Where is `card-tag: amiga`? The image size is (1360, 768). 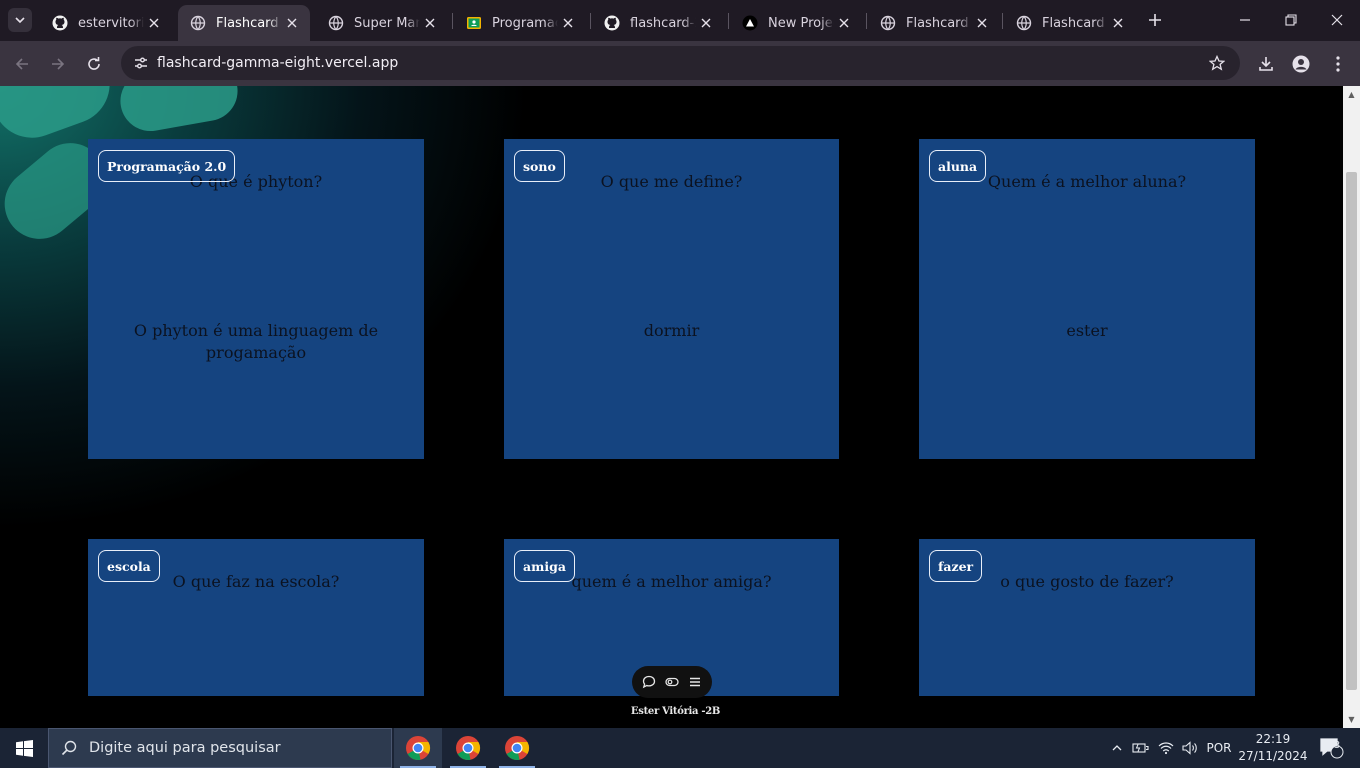
card-tag: amiga is located at coordinates (544, 566).